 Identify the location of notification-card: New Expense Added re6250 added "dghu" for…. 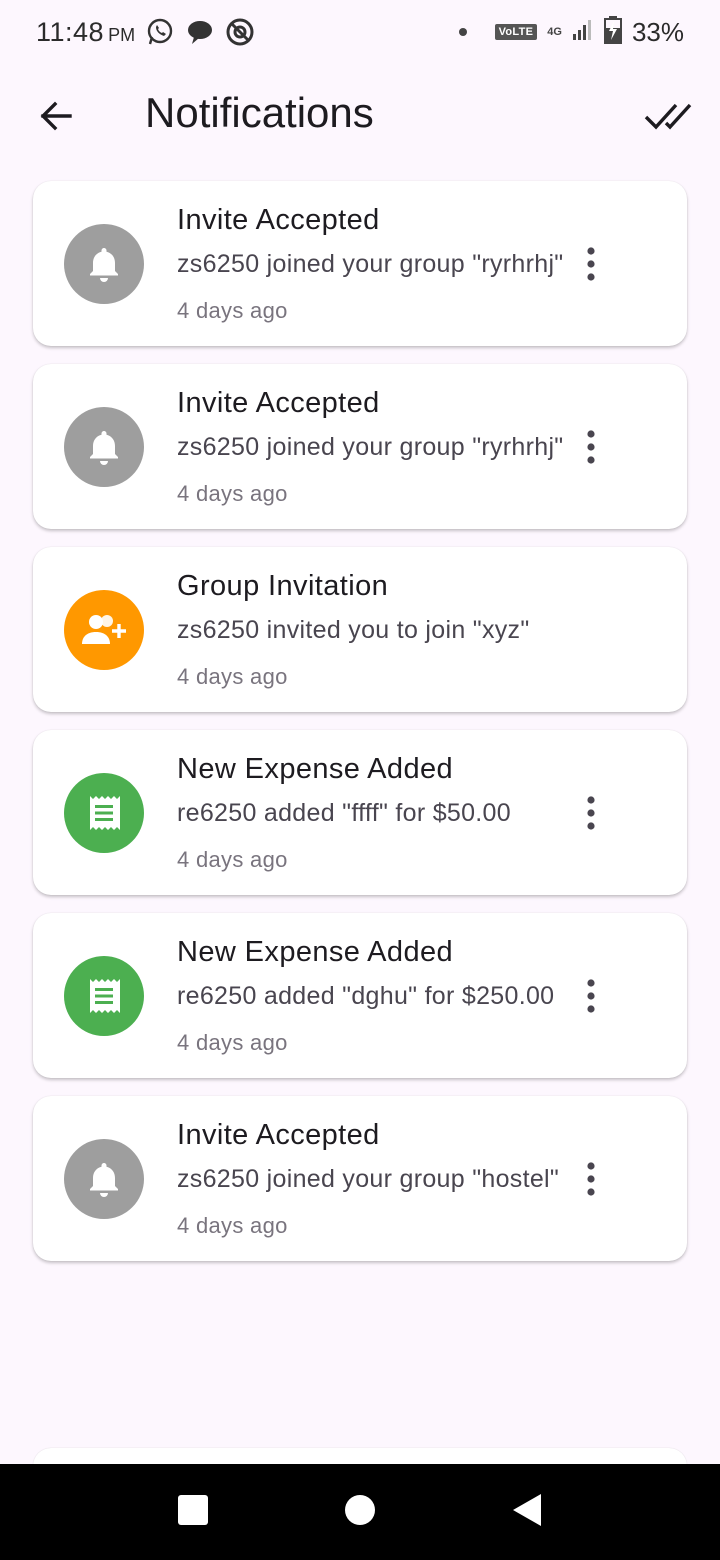
(360, 995).